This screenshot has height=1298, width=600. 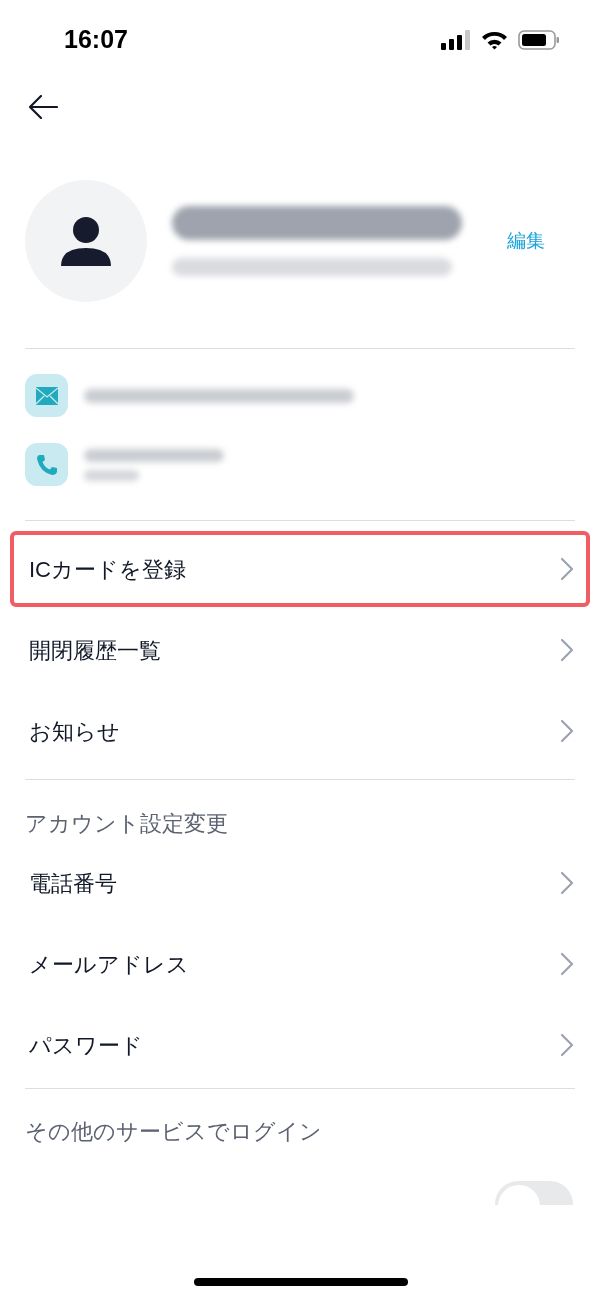 What do you see at coordinates (300, 1045) in the screenshot?
I see `menu-item: パスワード` at bounding box center [300, 1045].